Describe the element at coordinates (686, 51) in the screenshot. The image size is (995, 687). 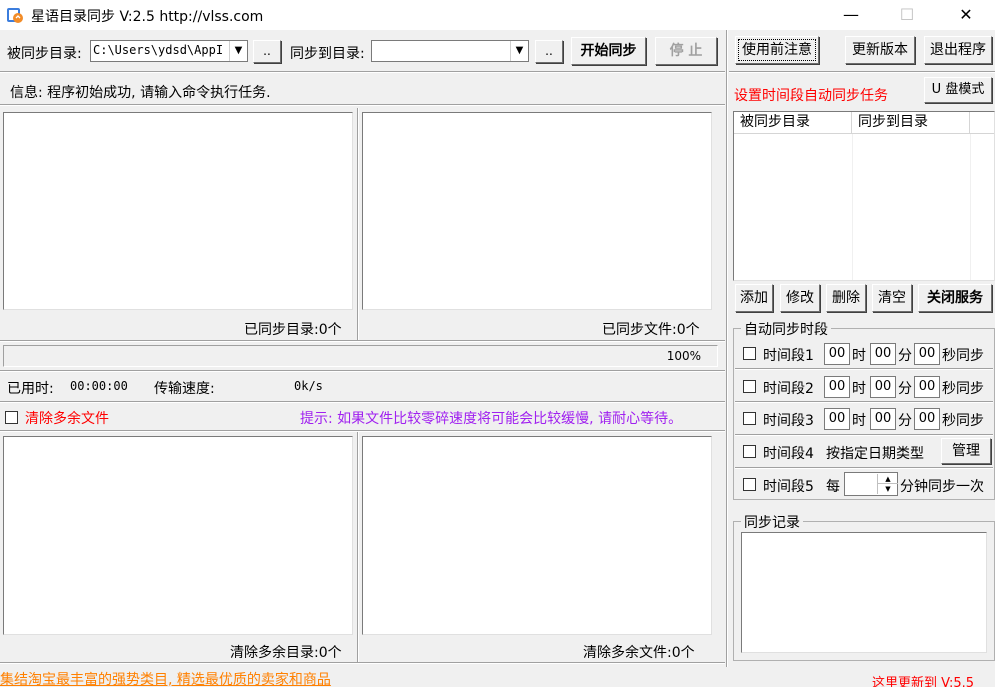
I see `stop-button: 停 止` at that location.